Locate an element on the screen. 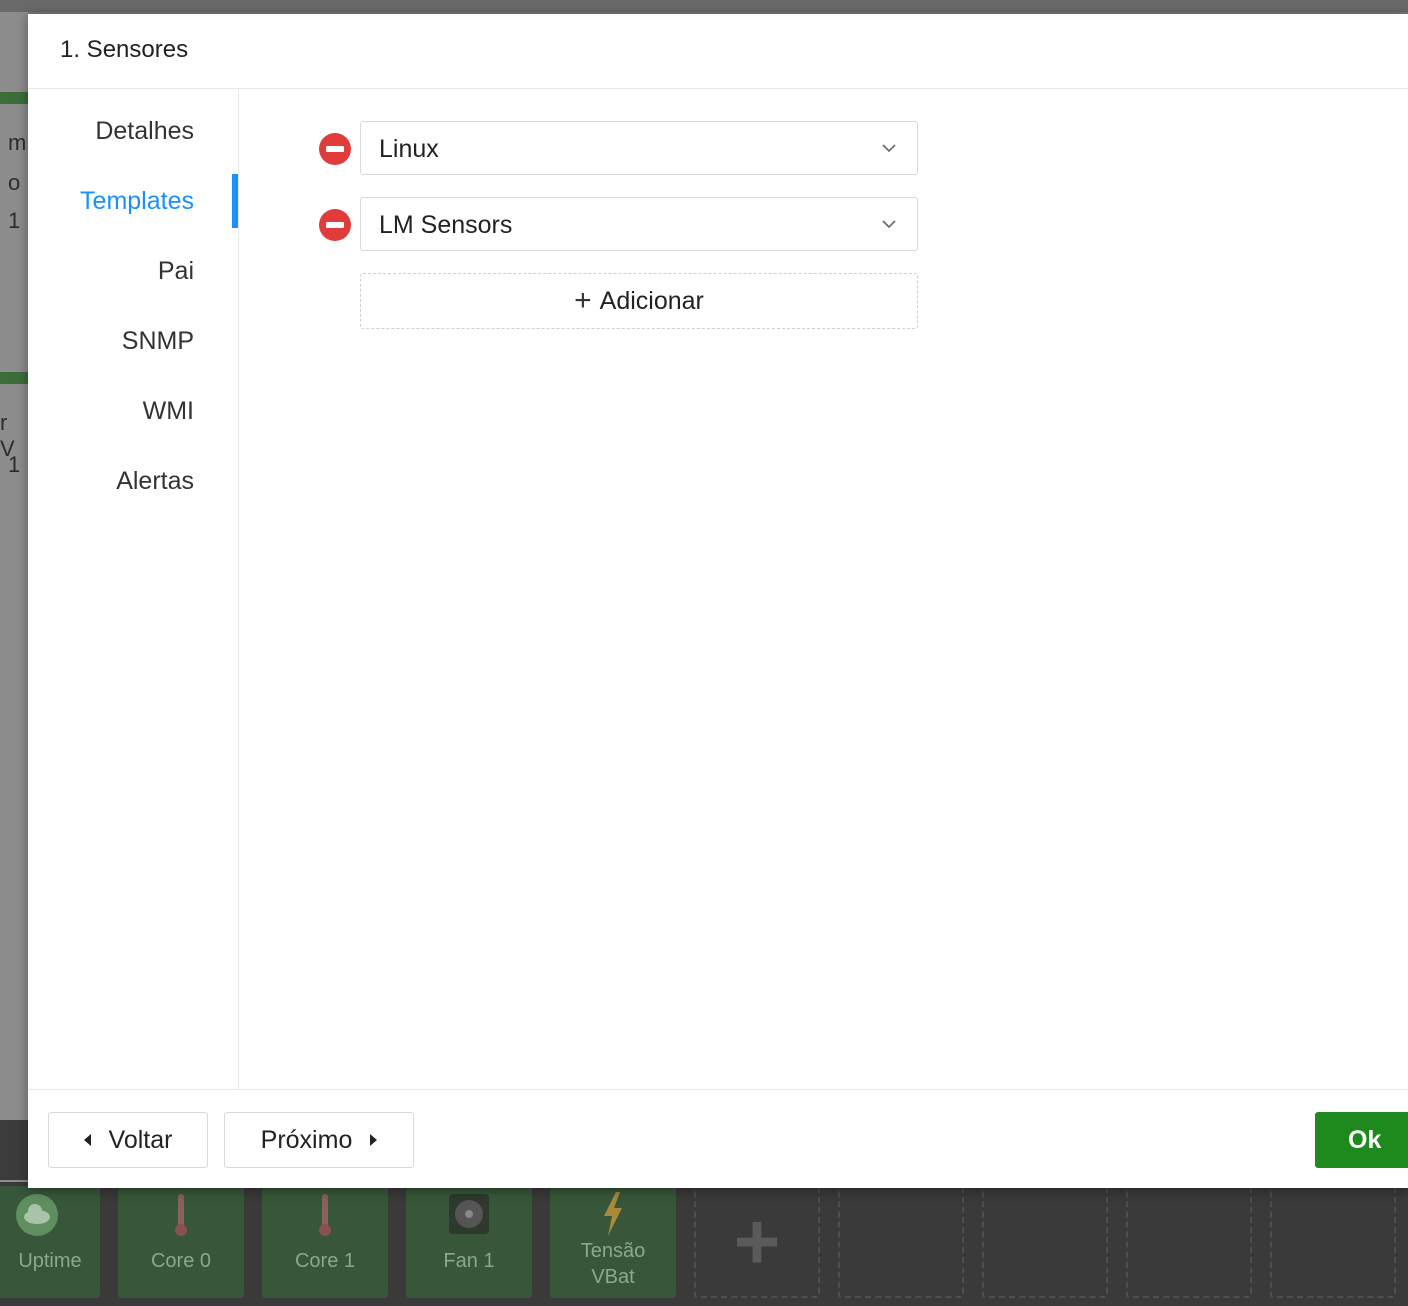  ok-button-label: Ok is located at coordinates (1365, 1139).